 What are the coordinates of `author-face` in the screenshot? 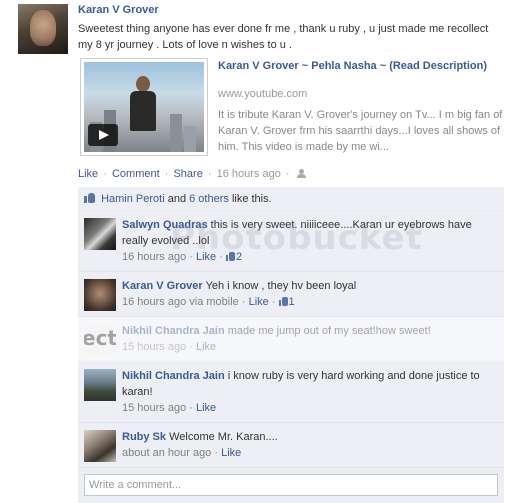 It's located at (43, 28).